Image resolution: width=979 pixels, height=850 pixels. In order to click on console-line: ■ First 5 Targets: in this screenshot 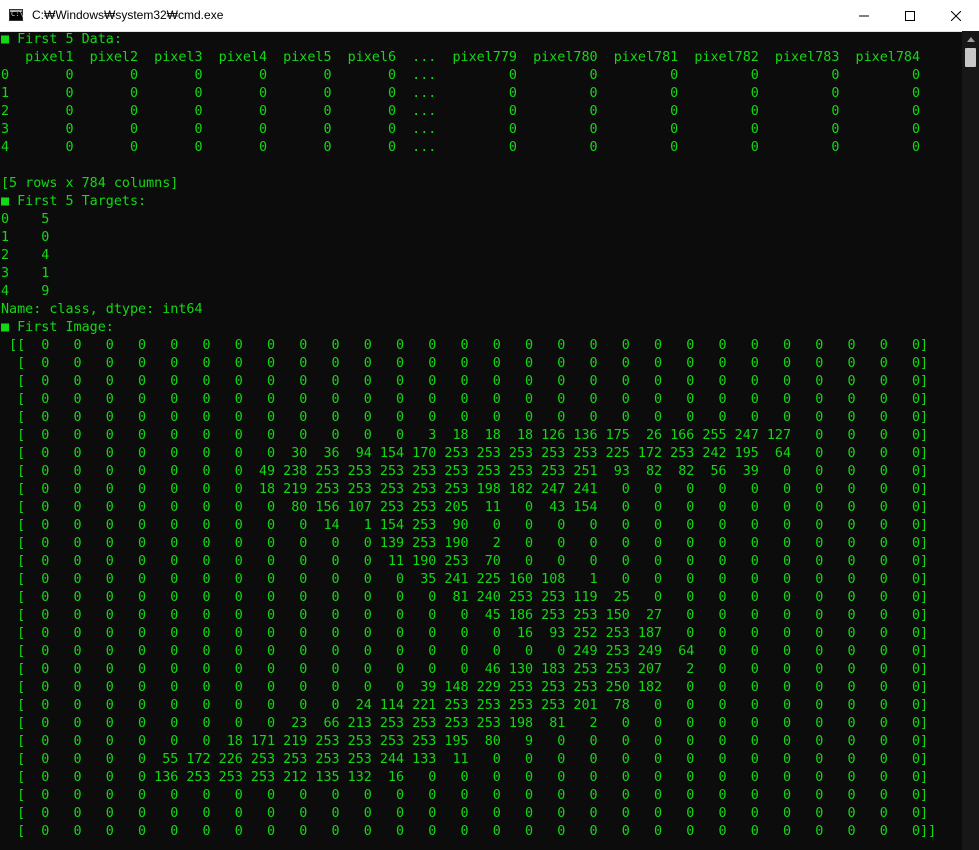, I will do `click(74, 201)`.